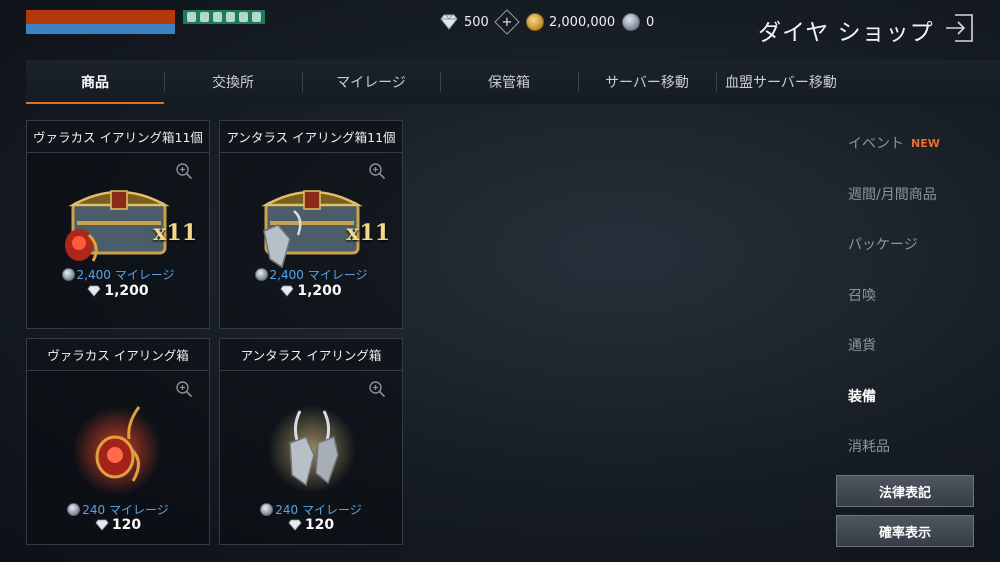  What do you see at coordinates (311, 137) in the screenshot?
I see `product-name: アンタラス イアリング箱11個` at bounding box center [311, 137].